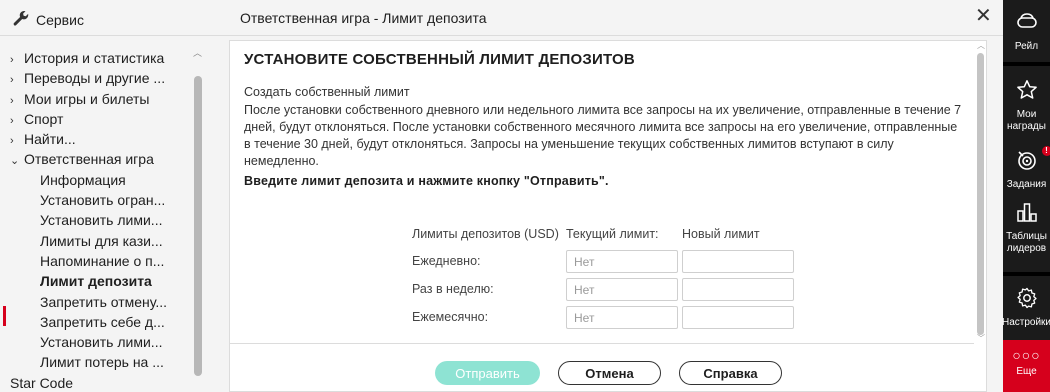 Image resolution: width=1050 pixels, height=392 pixels. What do you see at coordinates (450, 317) in the screenshot?
I see `limit-row-label: Ежемесячно:` at bounding box center [450, 317].